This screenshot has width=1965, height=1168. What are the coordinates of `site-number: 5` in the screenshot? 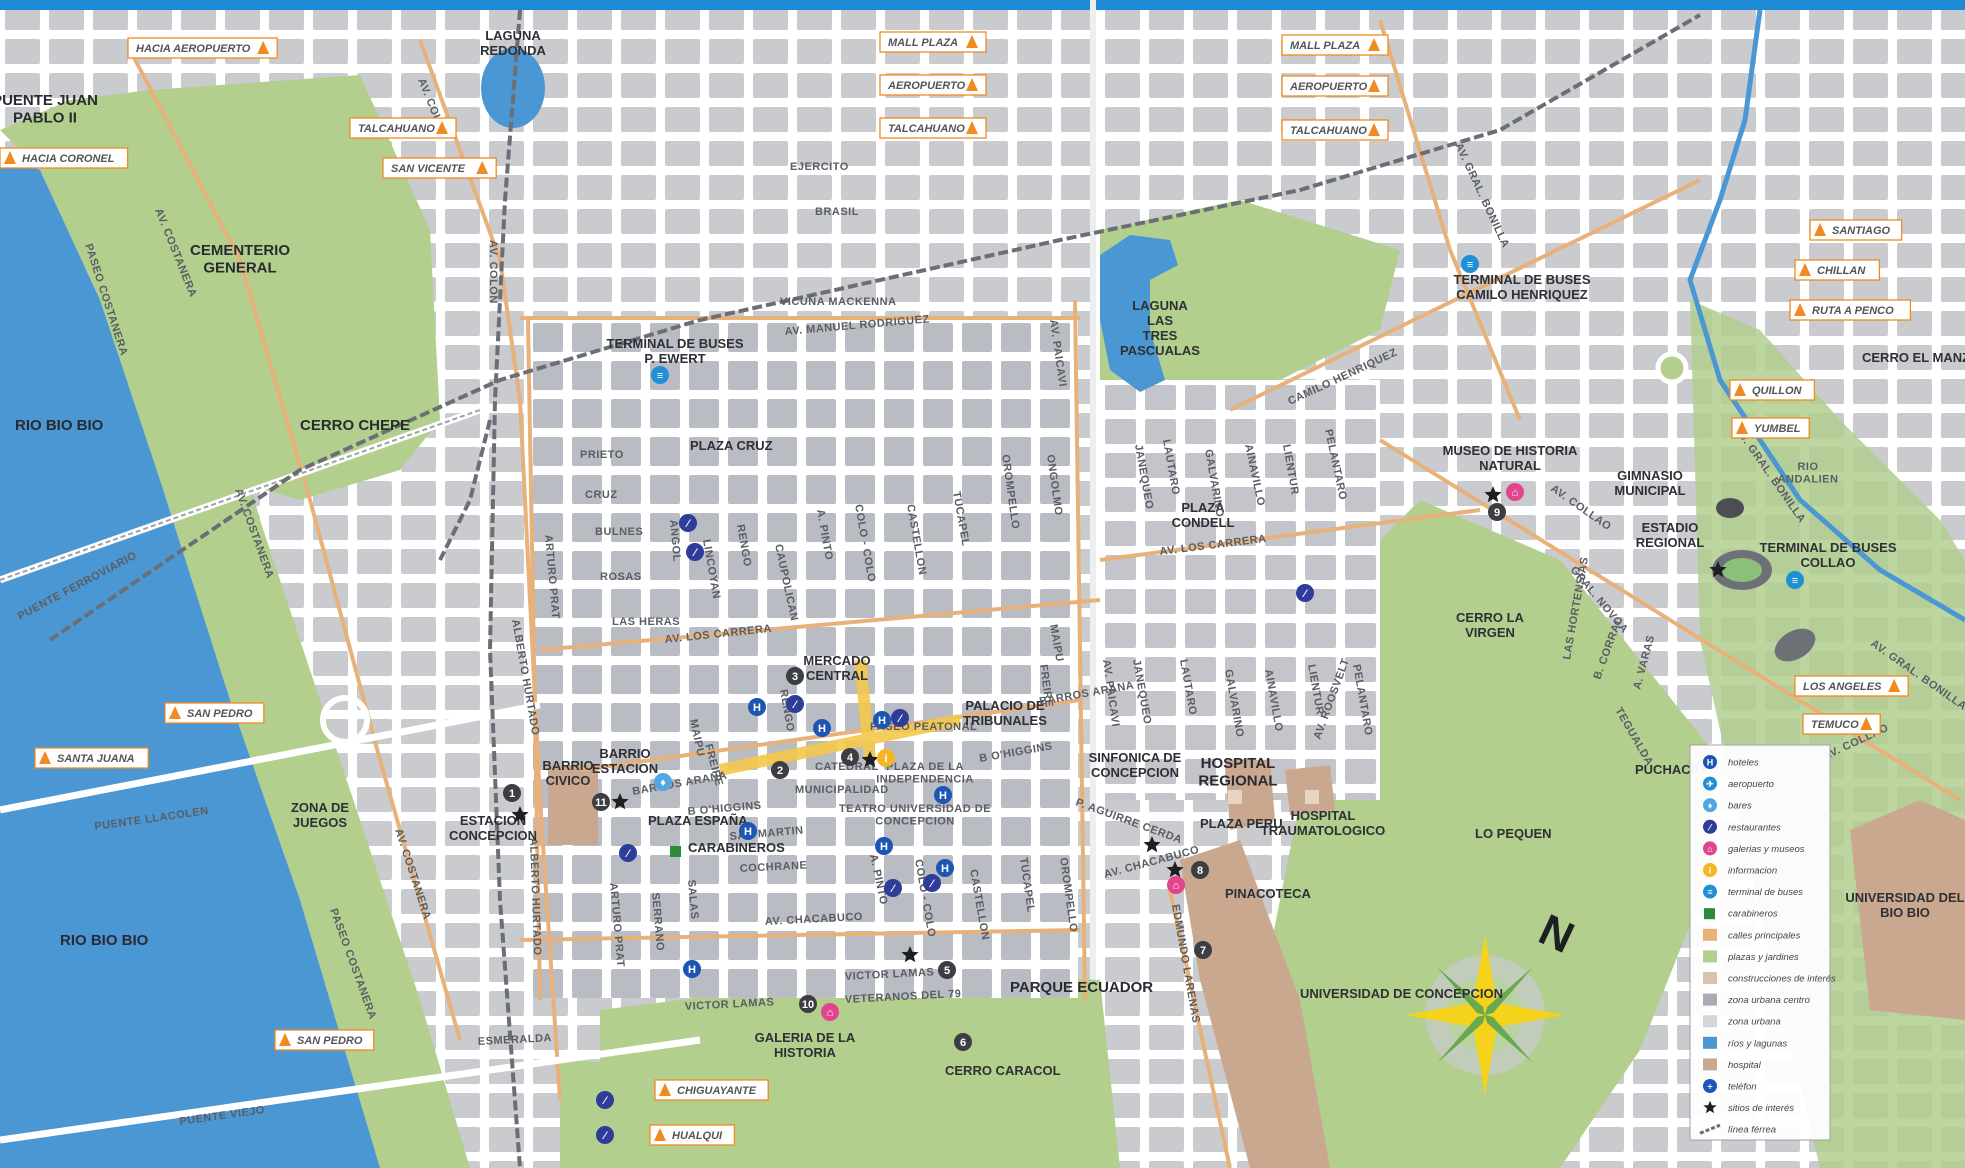 It's located at (947, 971).